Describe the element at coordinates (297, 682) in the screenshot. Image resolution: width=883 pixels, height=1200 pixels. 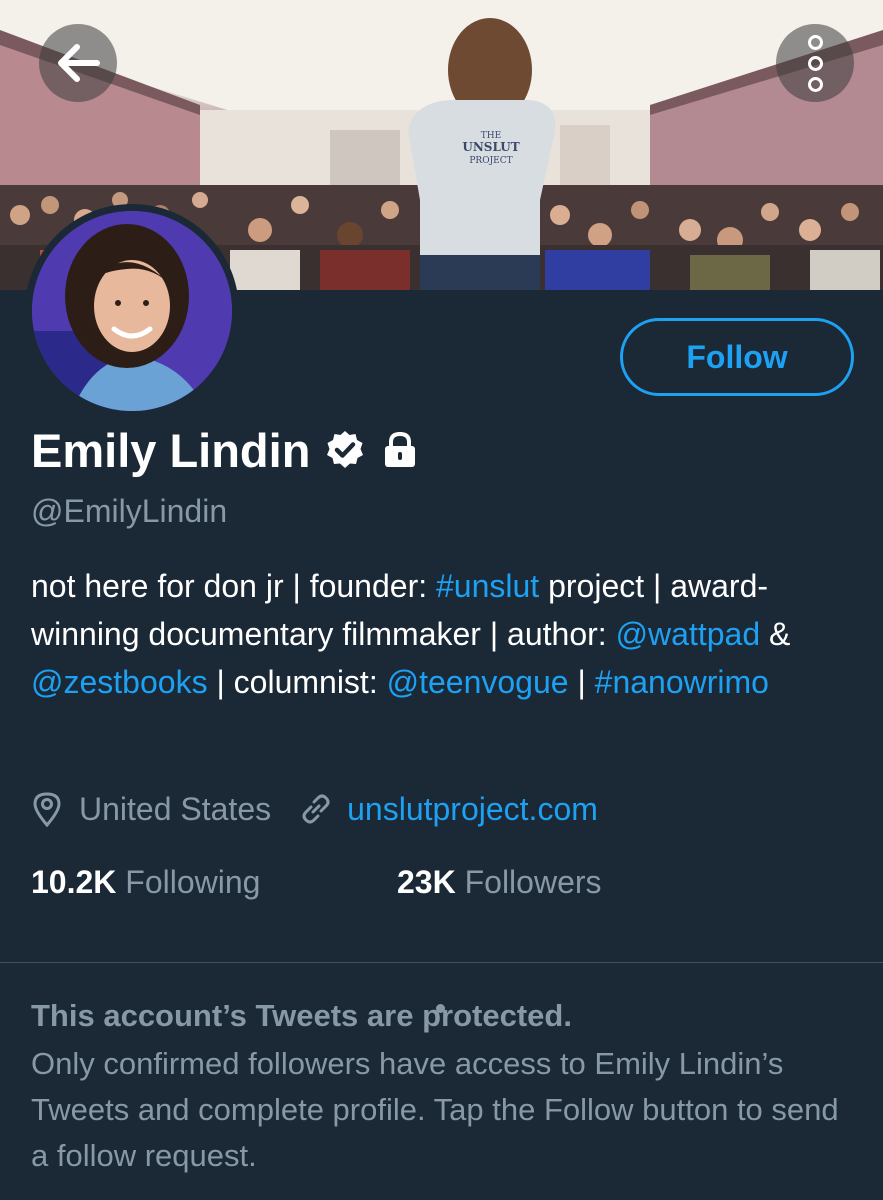
I see `bio-text: | columnist:` at that location.